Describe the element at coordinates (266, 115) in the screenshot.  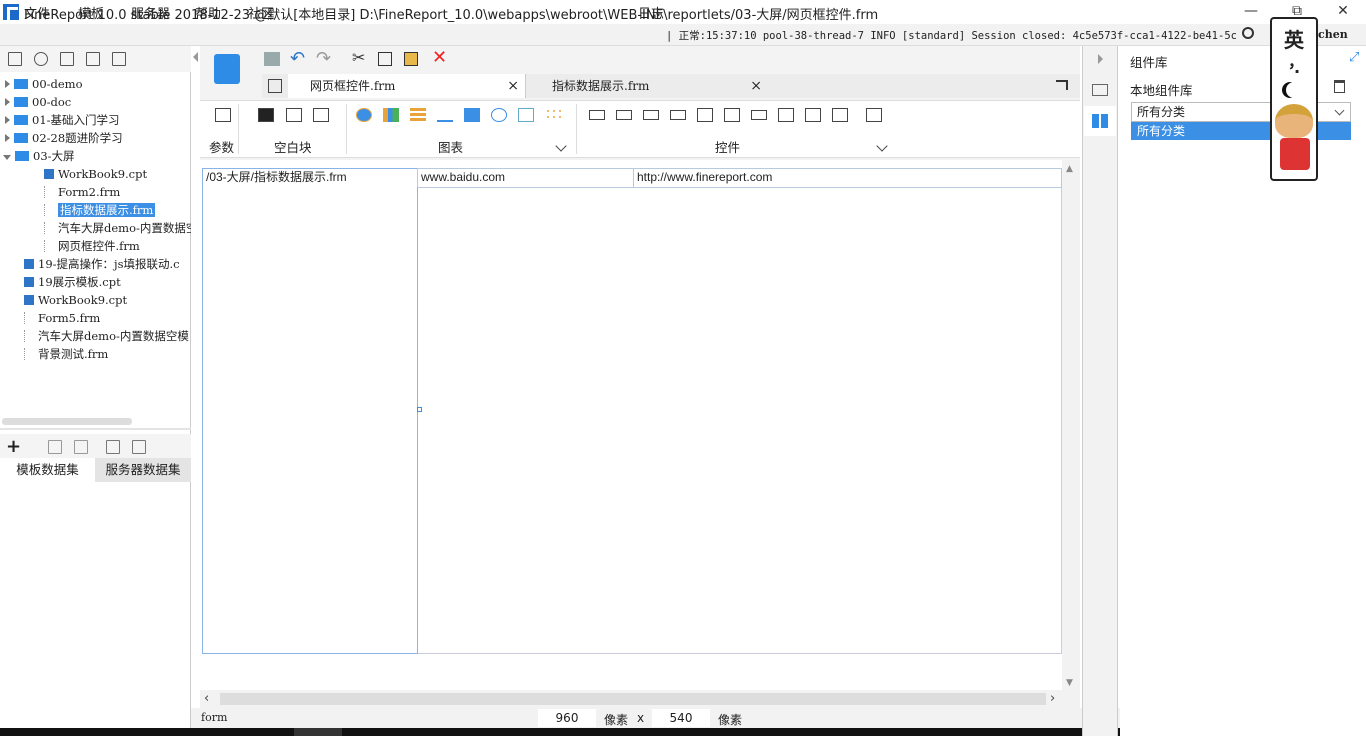
I see `blank-block-icon` at that location.